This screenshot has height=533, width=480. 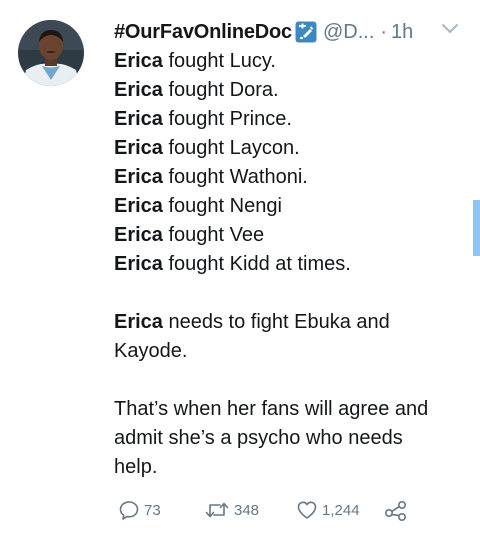 I want to click on line-text: fought Lucy., so click(x=219, y=61).